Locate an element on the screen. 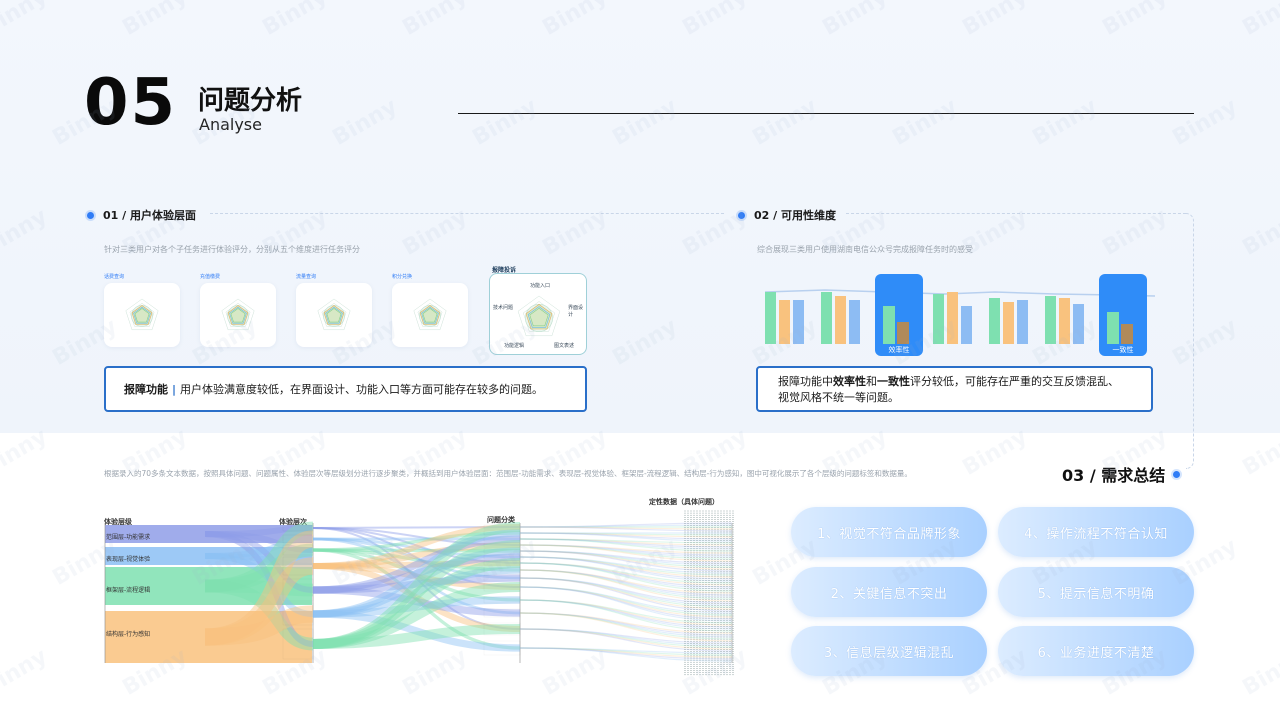 The image size is (1280, 720). radar-axis-1: 功能入口 is located at coordinates (540, 286).